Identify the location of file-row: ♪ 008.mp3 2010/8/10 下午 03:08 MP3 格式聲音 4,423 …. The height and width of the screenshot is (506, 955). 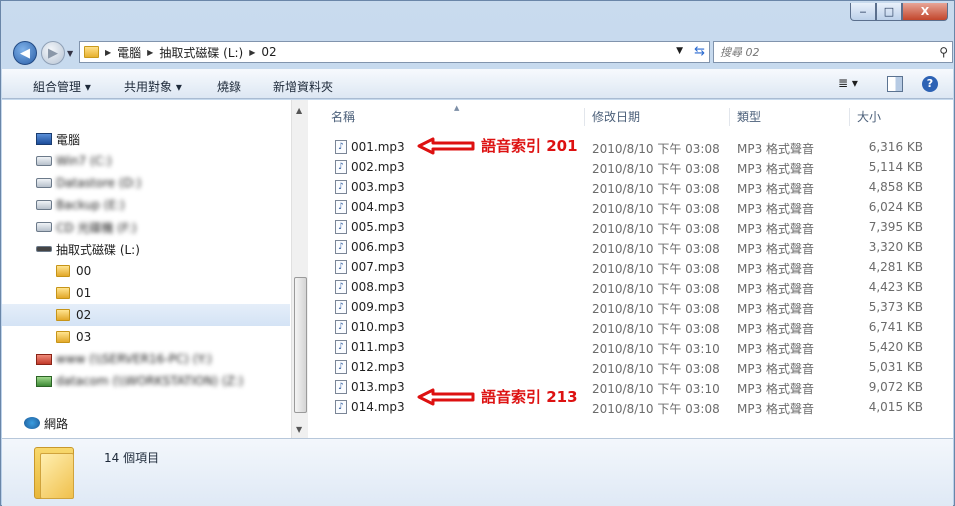
(631, 287).